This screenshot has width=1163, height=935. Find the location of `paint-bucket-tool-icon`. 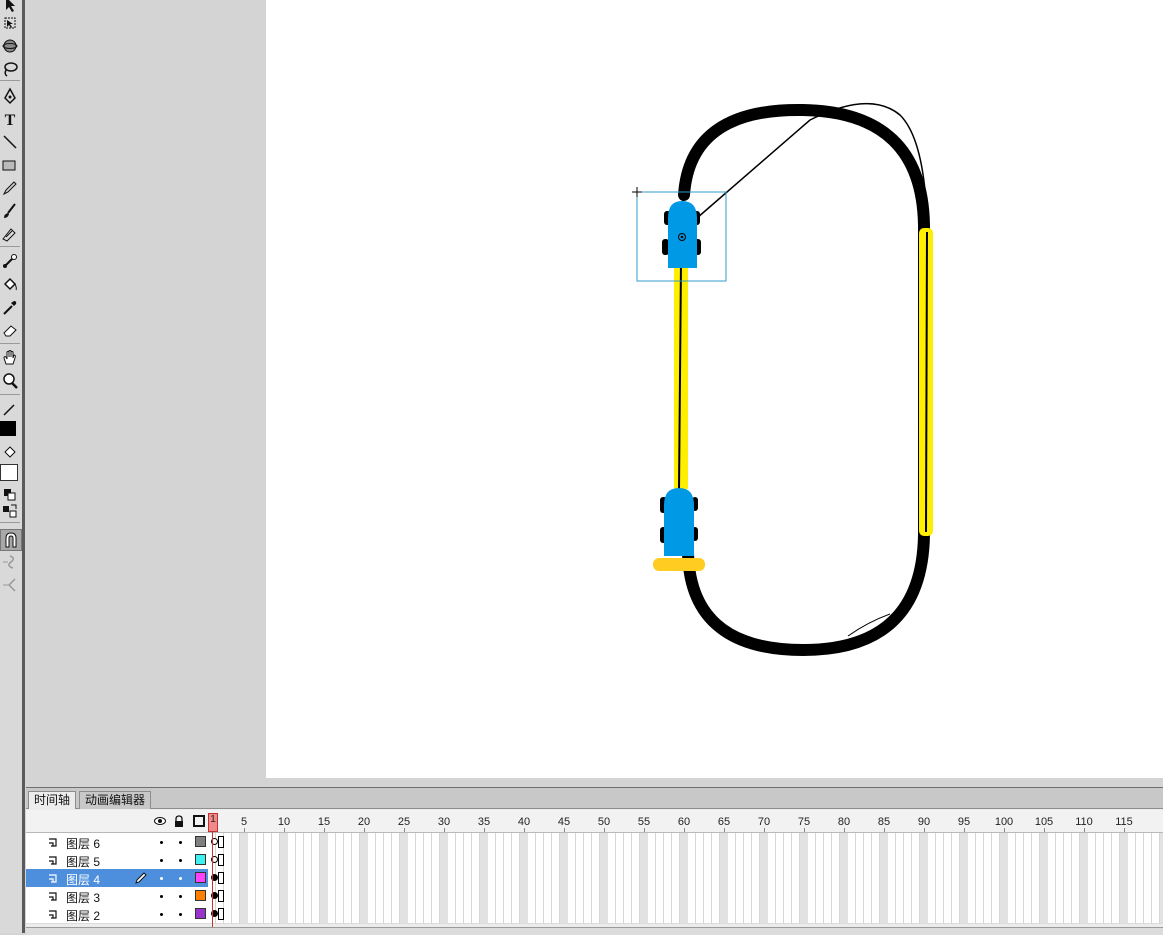

paint-bucket-tool-icon is located at coordinates (10, 284).